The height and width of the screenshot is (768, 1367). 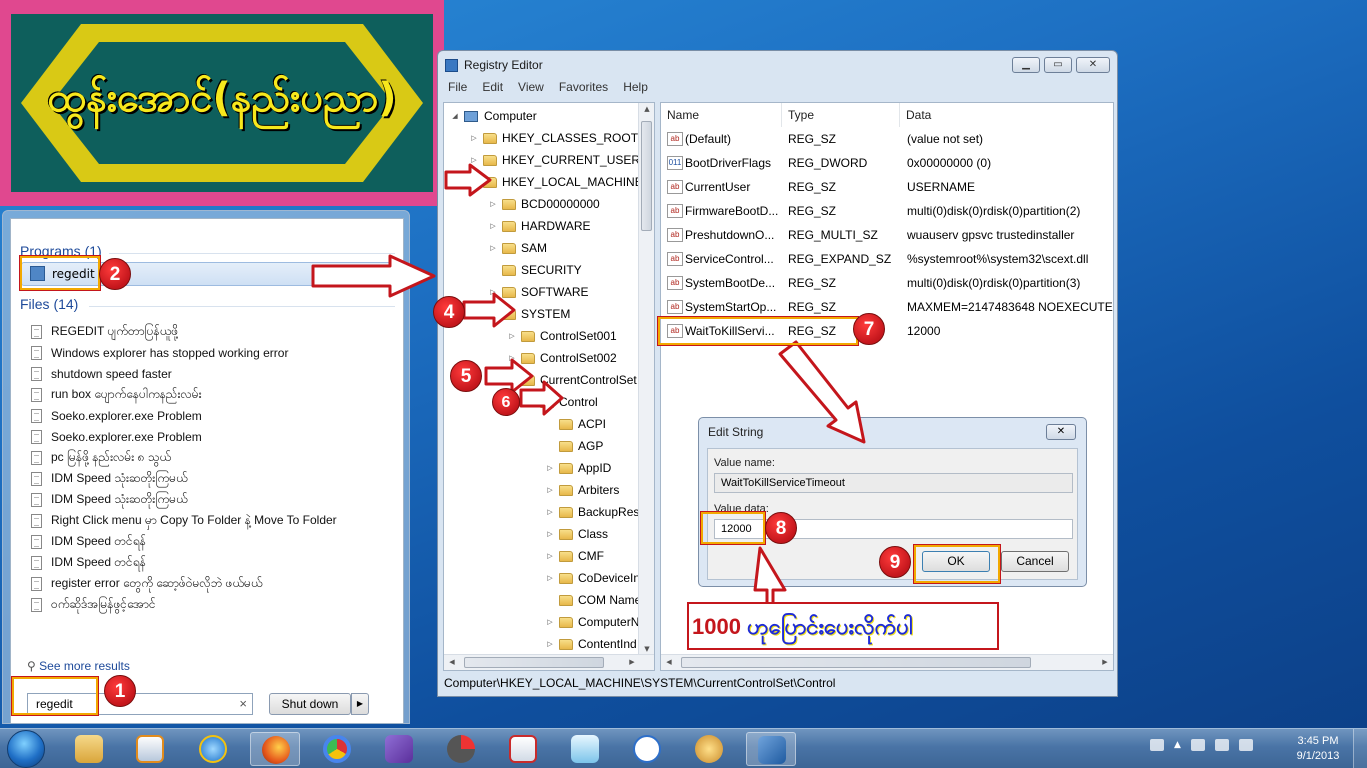 I want to click on explorer-taskbar-button, so click(x=89, y=749).